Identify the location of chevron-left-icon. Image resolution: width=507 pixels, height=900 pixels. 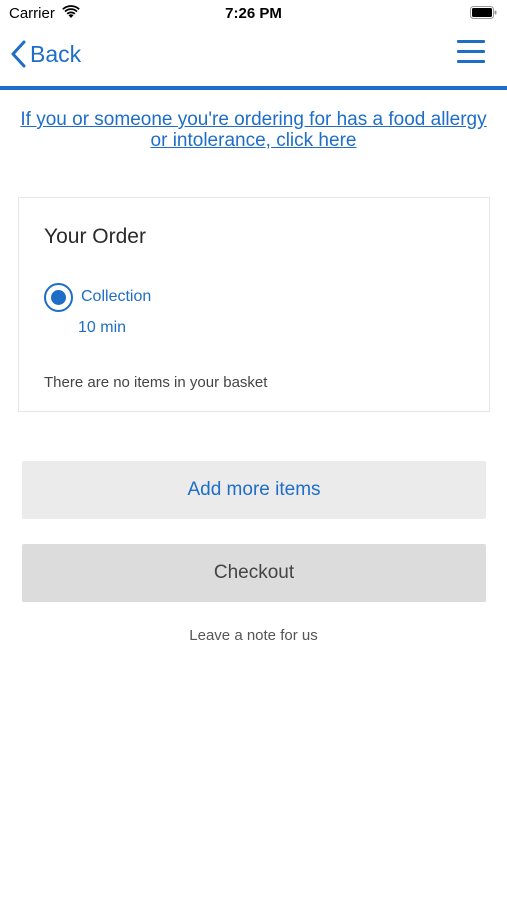
(18, 54).